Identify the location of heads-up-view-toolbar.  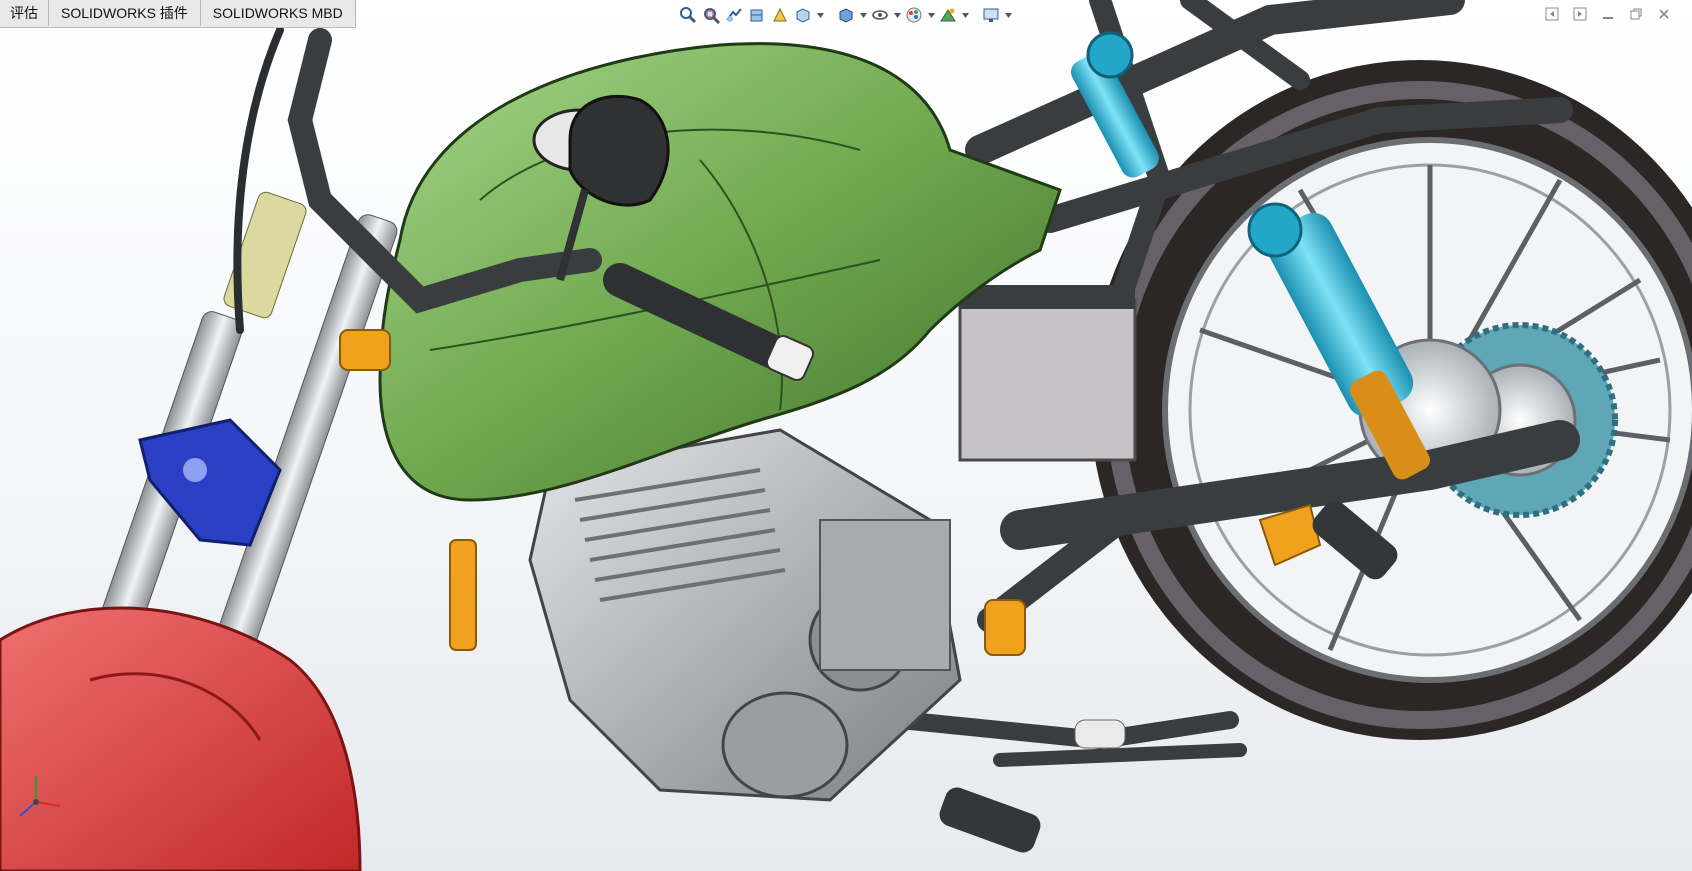
(845, 15).